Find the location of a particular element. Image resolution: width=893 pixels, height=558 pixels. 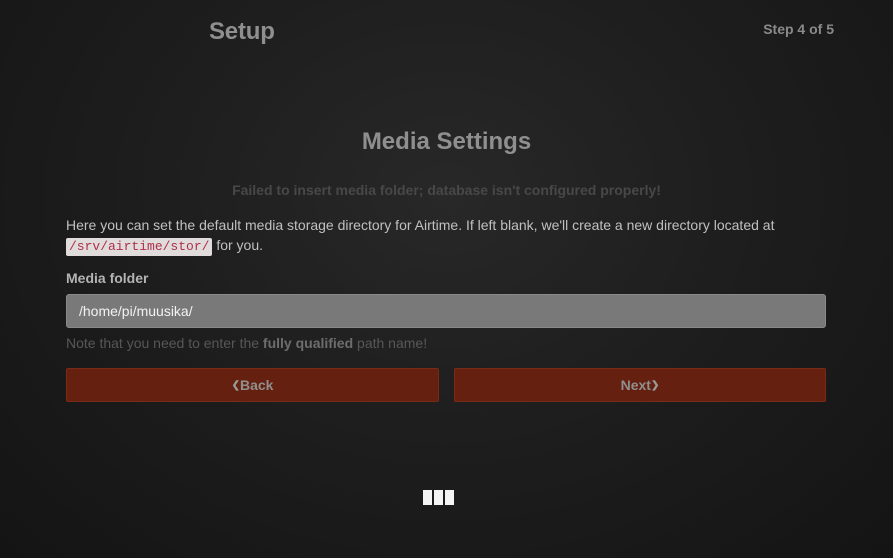

next-button-label: Next is located at coordinates (635, 385).